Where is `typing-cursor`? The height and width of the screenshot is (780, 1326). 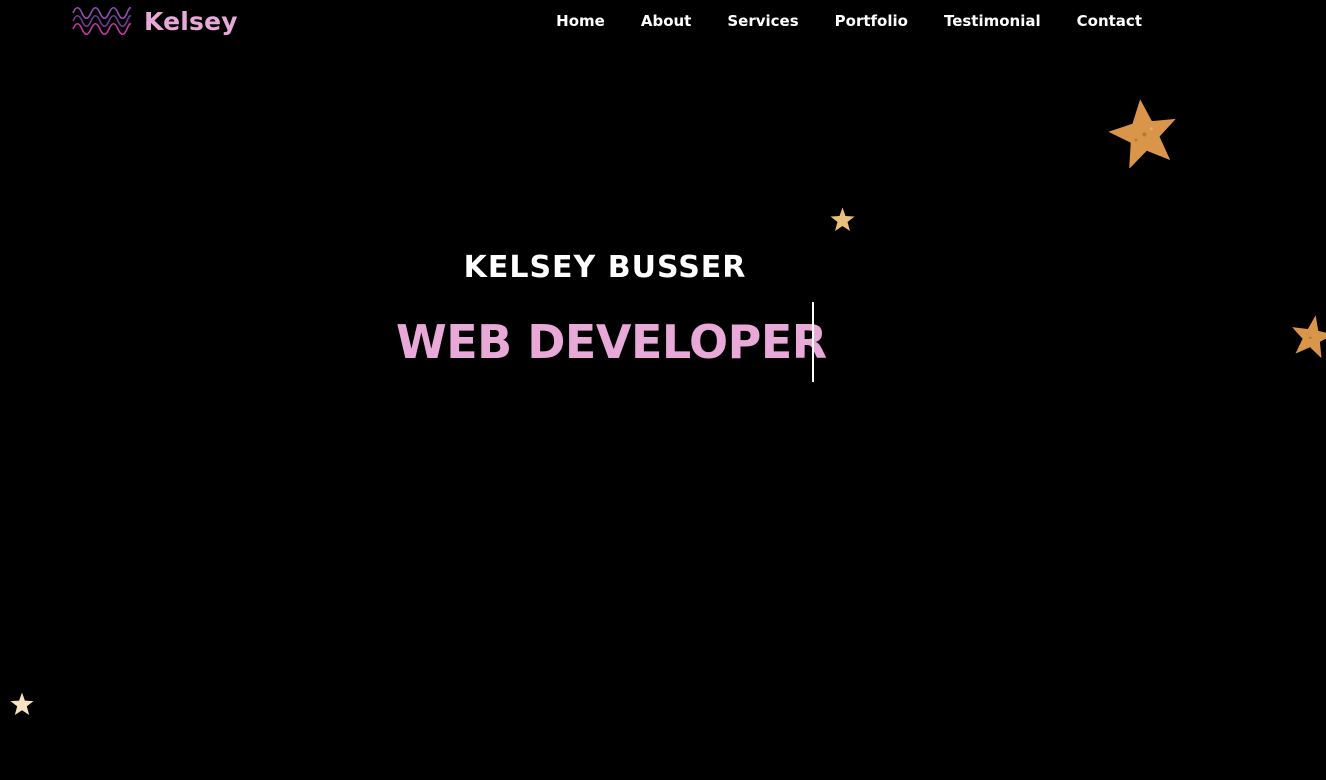
typing-cursor is located at coordinates (813, 342).